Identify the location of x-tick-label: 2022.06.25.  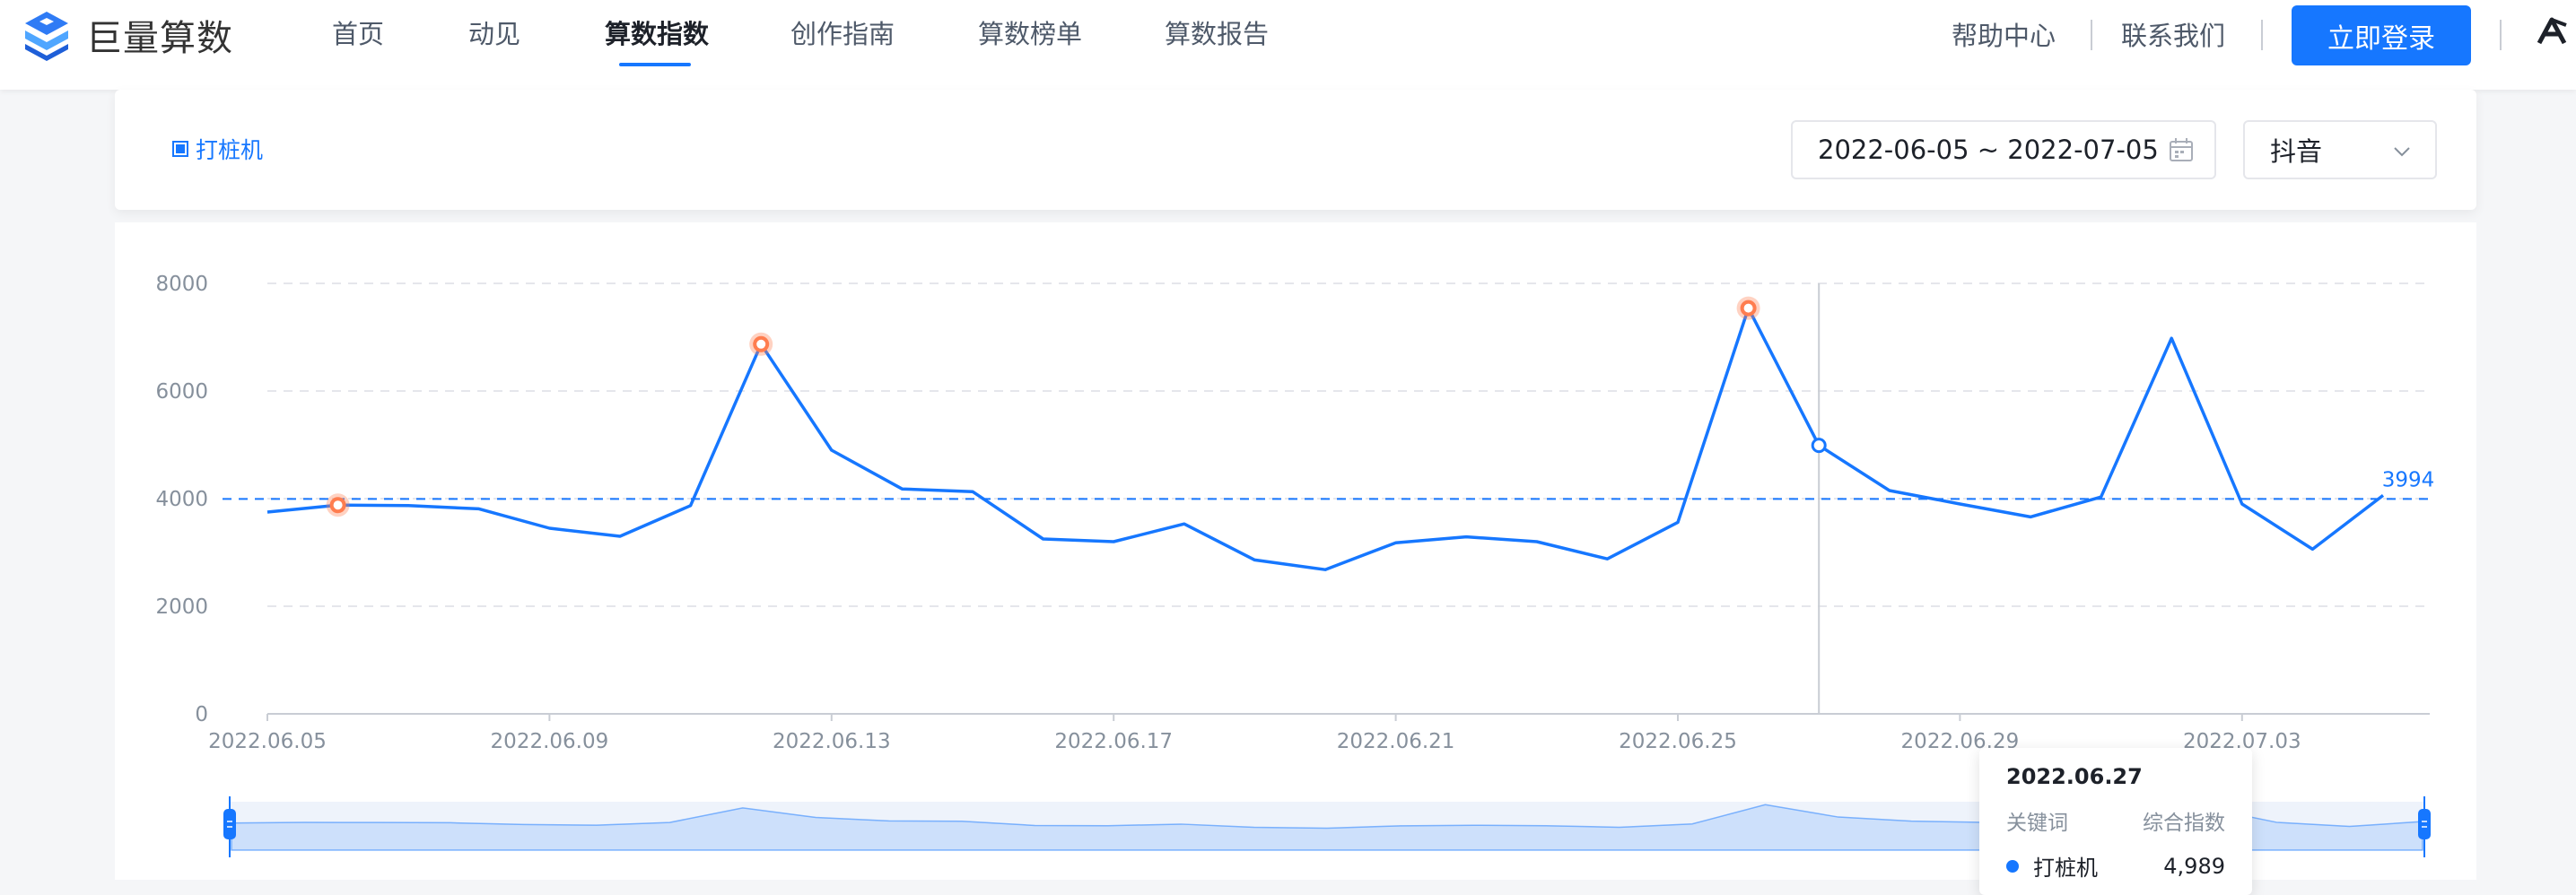
(1678, 741).